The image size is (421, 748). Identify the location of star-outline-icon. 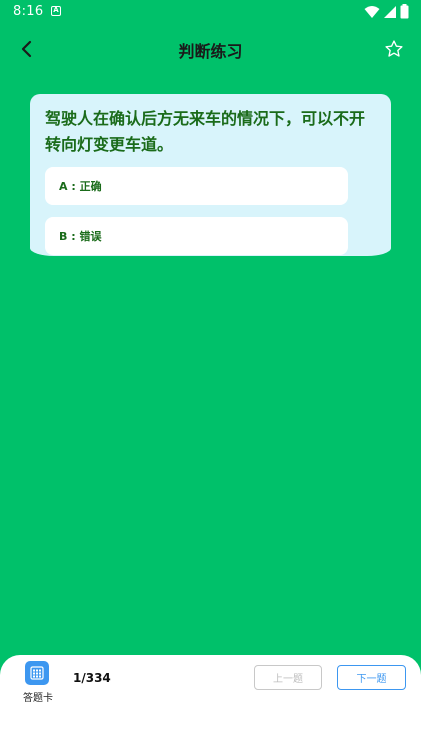
(394, 48).